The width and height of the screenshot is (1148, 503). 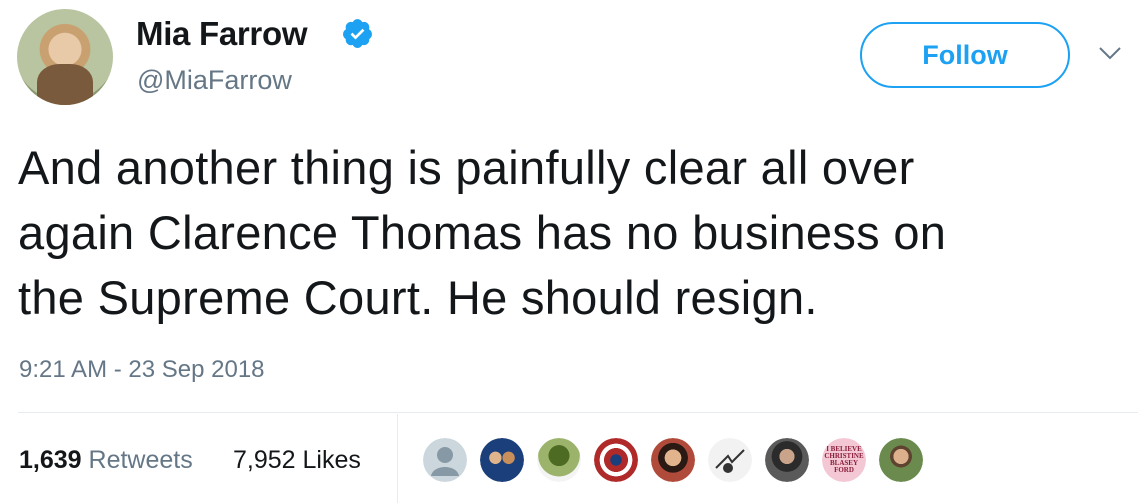 I want to click on default-avatar-icon, so click(x=445, y=460).